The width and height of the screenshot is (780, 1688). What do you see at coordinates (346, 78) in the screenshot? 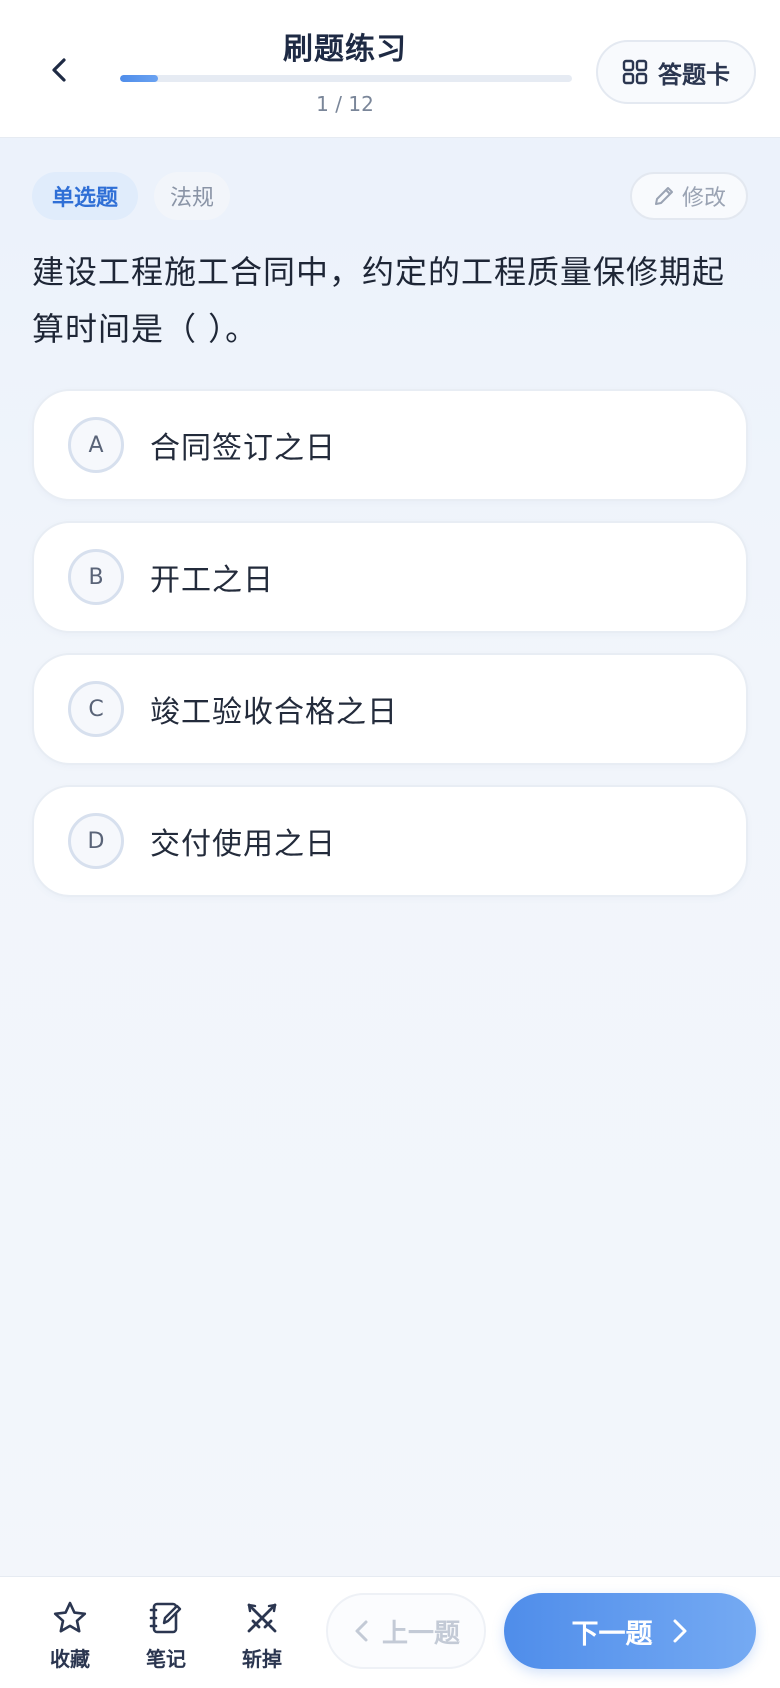
I see `progress-bar` at bounding box center [346, 78].